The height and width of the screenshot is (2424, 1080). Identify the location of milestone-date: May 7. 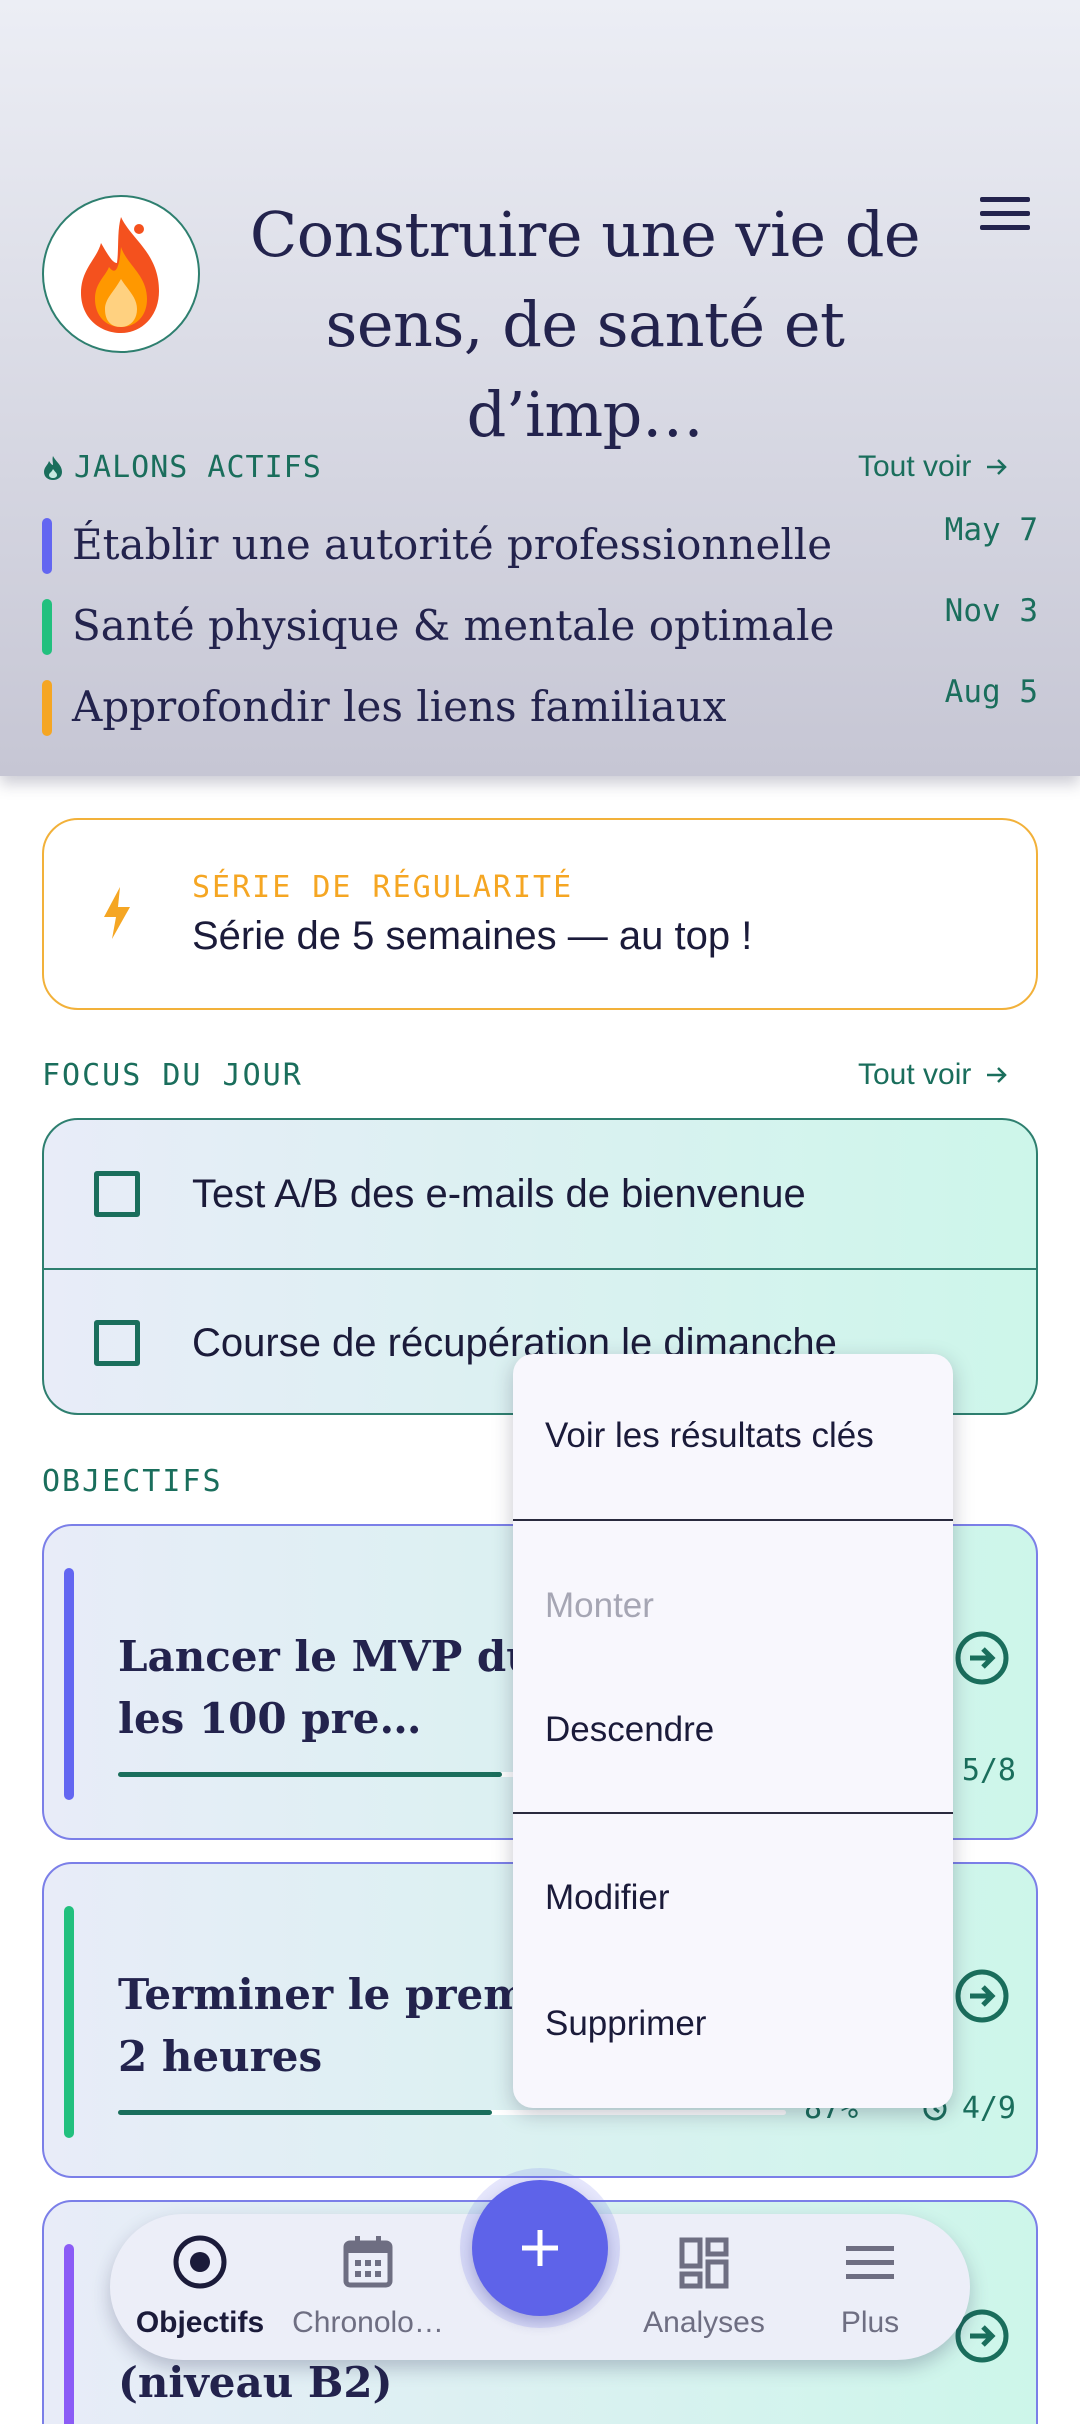
(991, 530).